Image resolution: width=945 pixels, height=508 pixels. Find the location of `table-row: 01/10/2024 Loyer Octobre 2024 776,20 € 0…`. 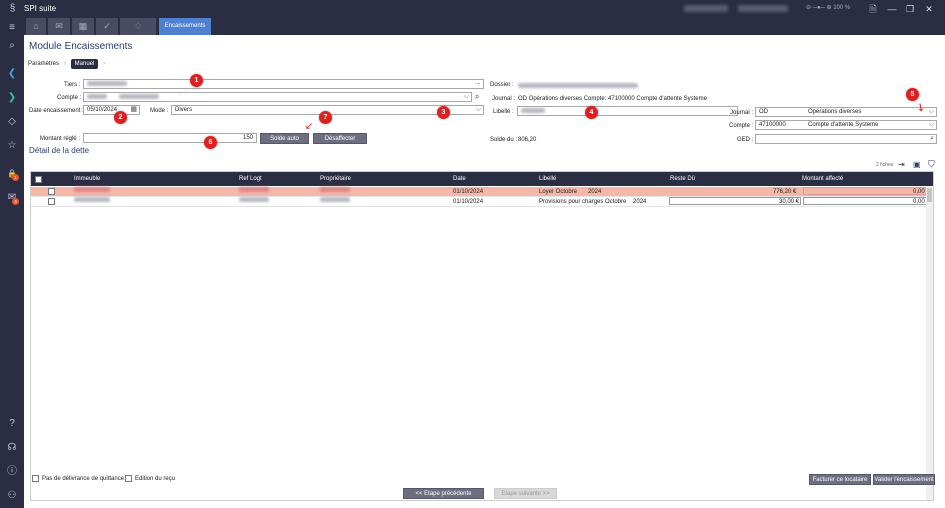

table-row: 01/10/2024 Loyer Octobre 2024 776,20 € 0… is located at coordinates (482, 192).